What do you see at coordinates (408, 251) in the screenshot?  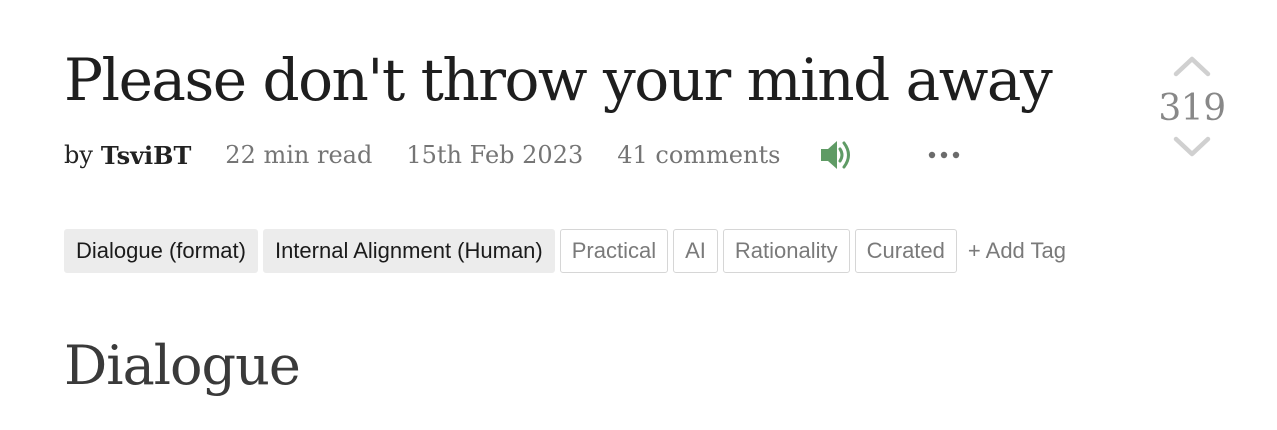 I see `tag-internal-alignment-human: Internal Alignment (Human)` at bounding box center [408, 251].